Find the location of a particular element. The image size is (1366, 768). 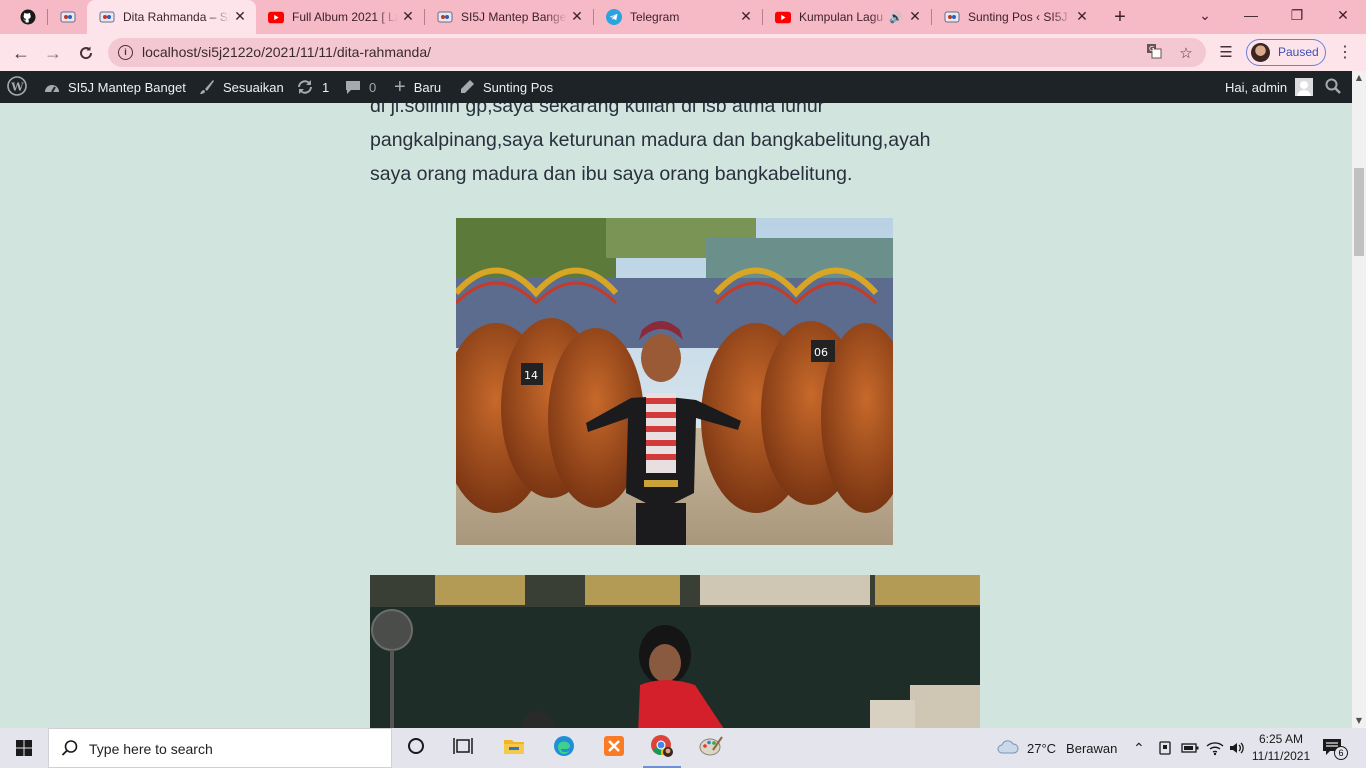

profile-button: Paused is located at coordinates (1286, 52).